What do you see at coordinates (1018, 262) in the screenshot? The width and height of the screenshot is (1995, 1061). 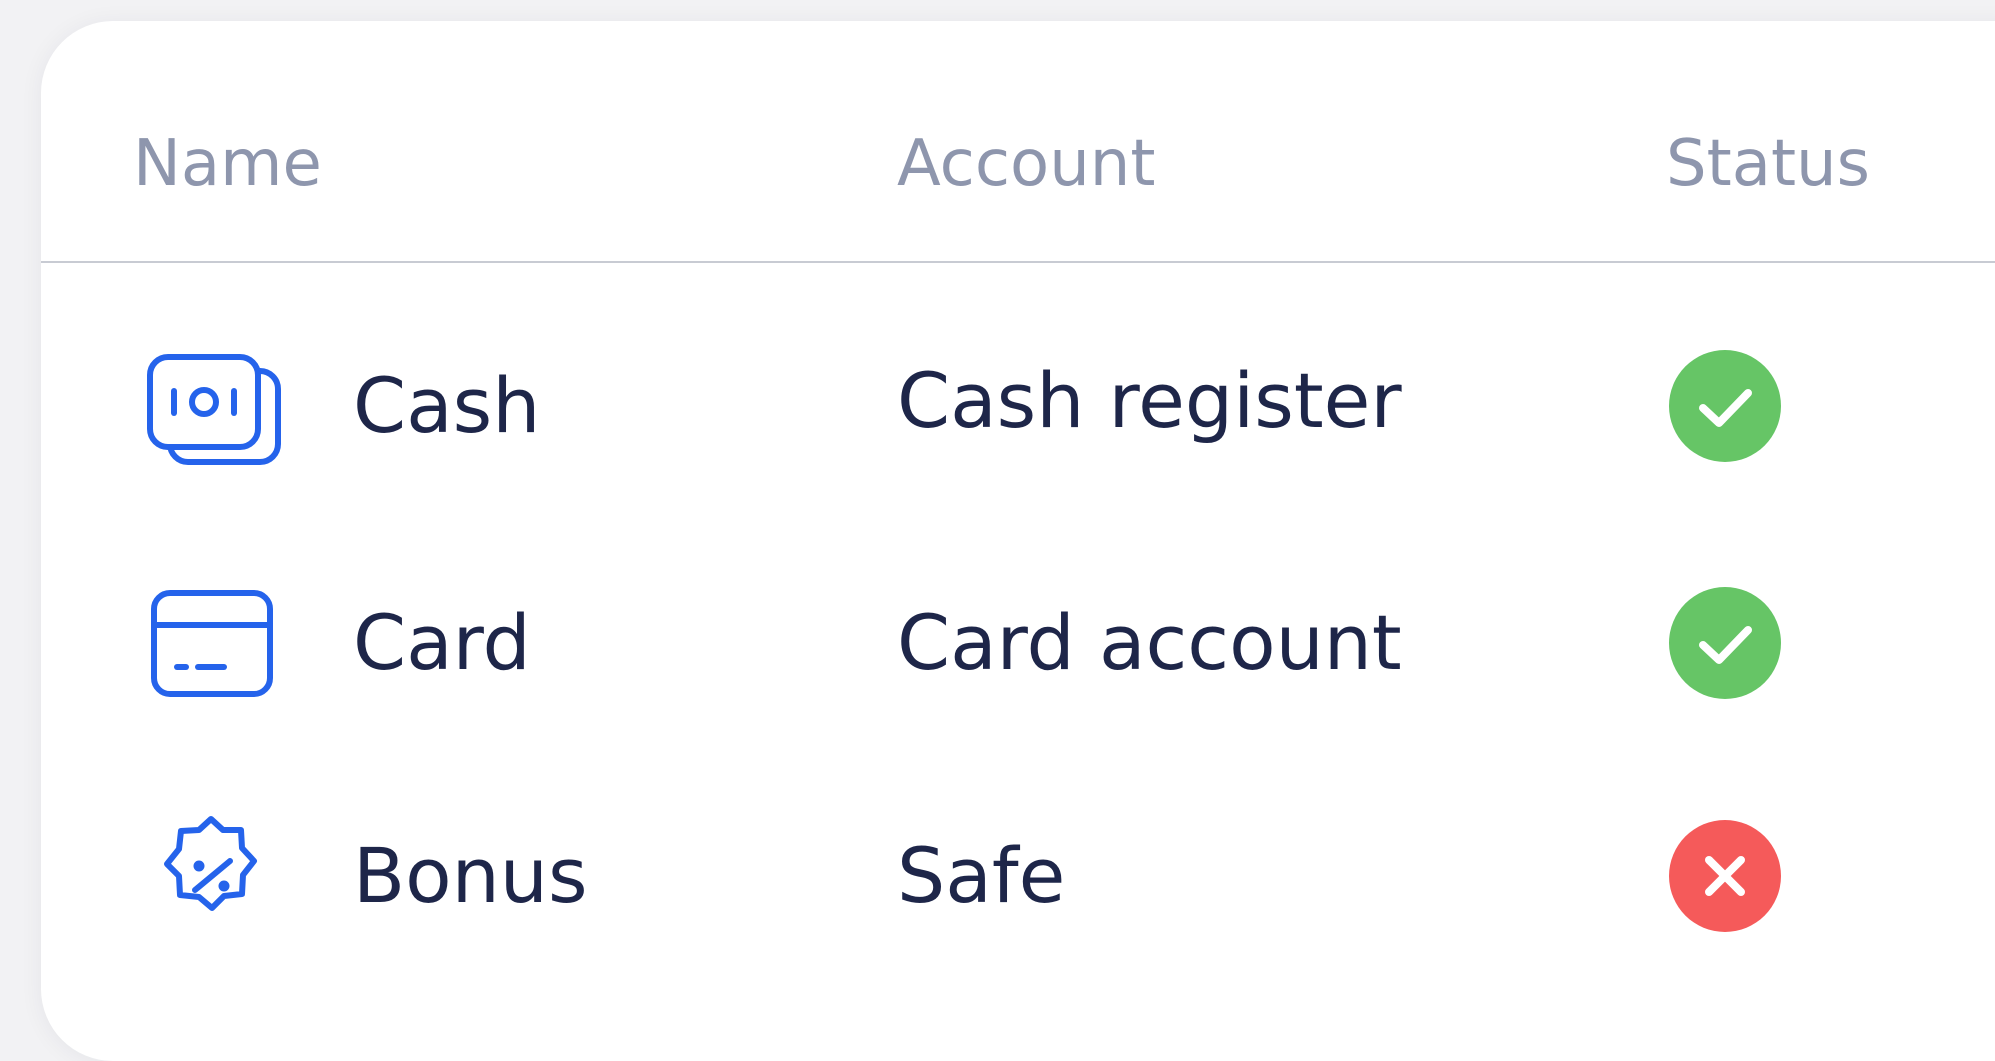 I see `header-divider` at bounding box center [1018, 262].